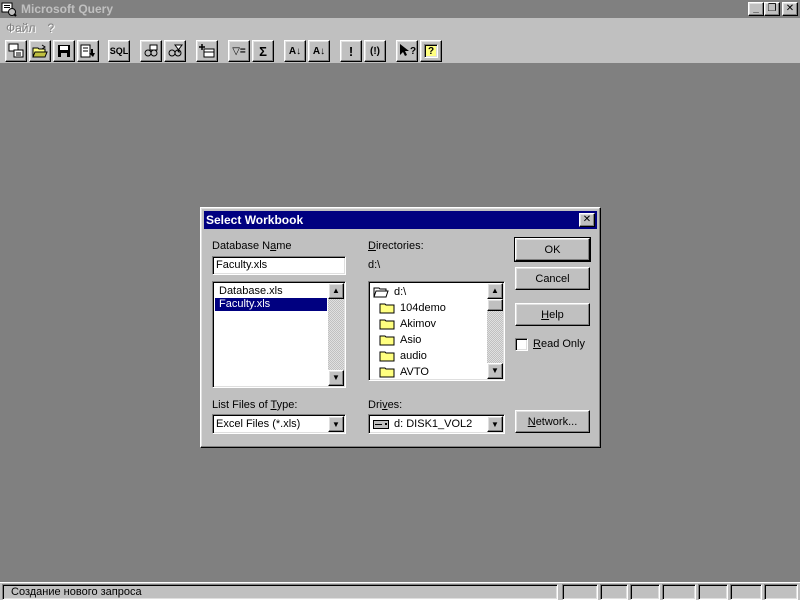 This screenshot has width=800, height=600. What do you see at coordinates (51, 28) in the screenshot?
I see `menu-help: ?` at bounding box center [51, 28].